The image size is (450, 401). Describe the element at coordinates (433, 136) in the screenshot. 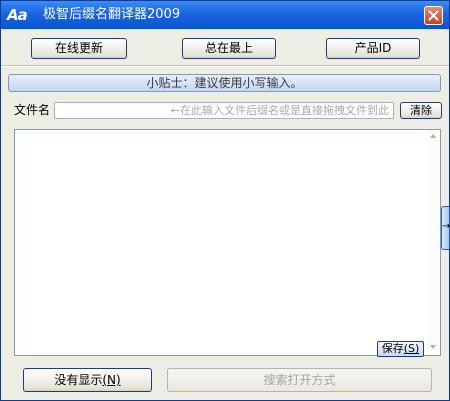

I see `scroll-up-icon` at that location.